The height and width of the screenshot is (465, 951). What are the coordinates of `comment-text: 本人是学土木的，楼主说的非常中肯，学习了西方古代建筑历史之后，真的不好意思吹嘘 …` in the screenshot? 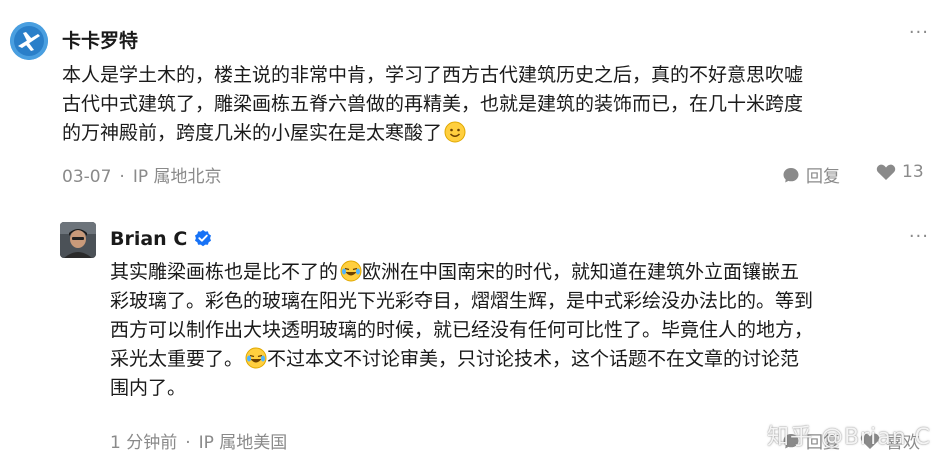 It's located at (432, 104).